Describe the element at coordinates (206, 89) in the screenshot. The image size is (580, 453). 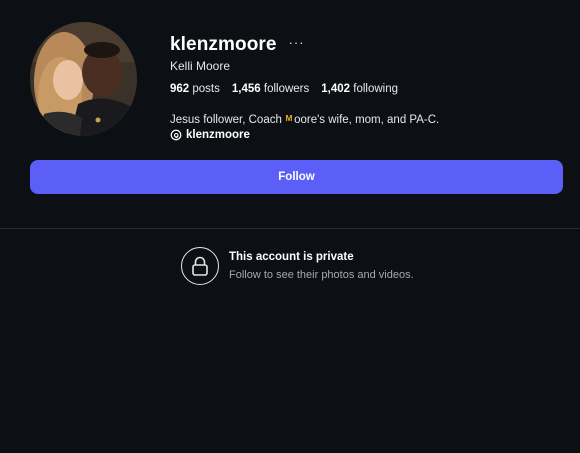
I see `posts-label: posts` at that location.